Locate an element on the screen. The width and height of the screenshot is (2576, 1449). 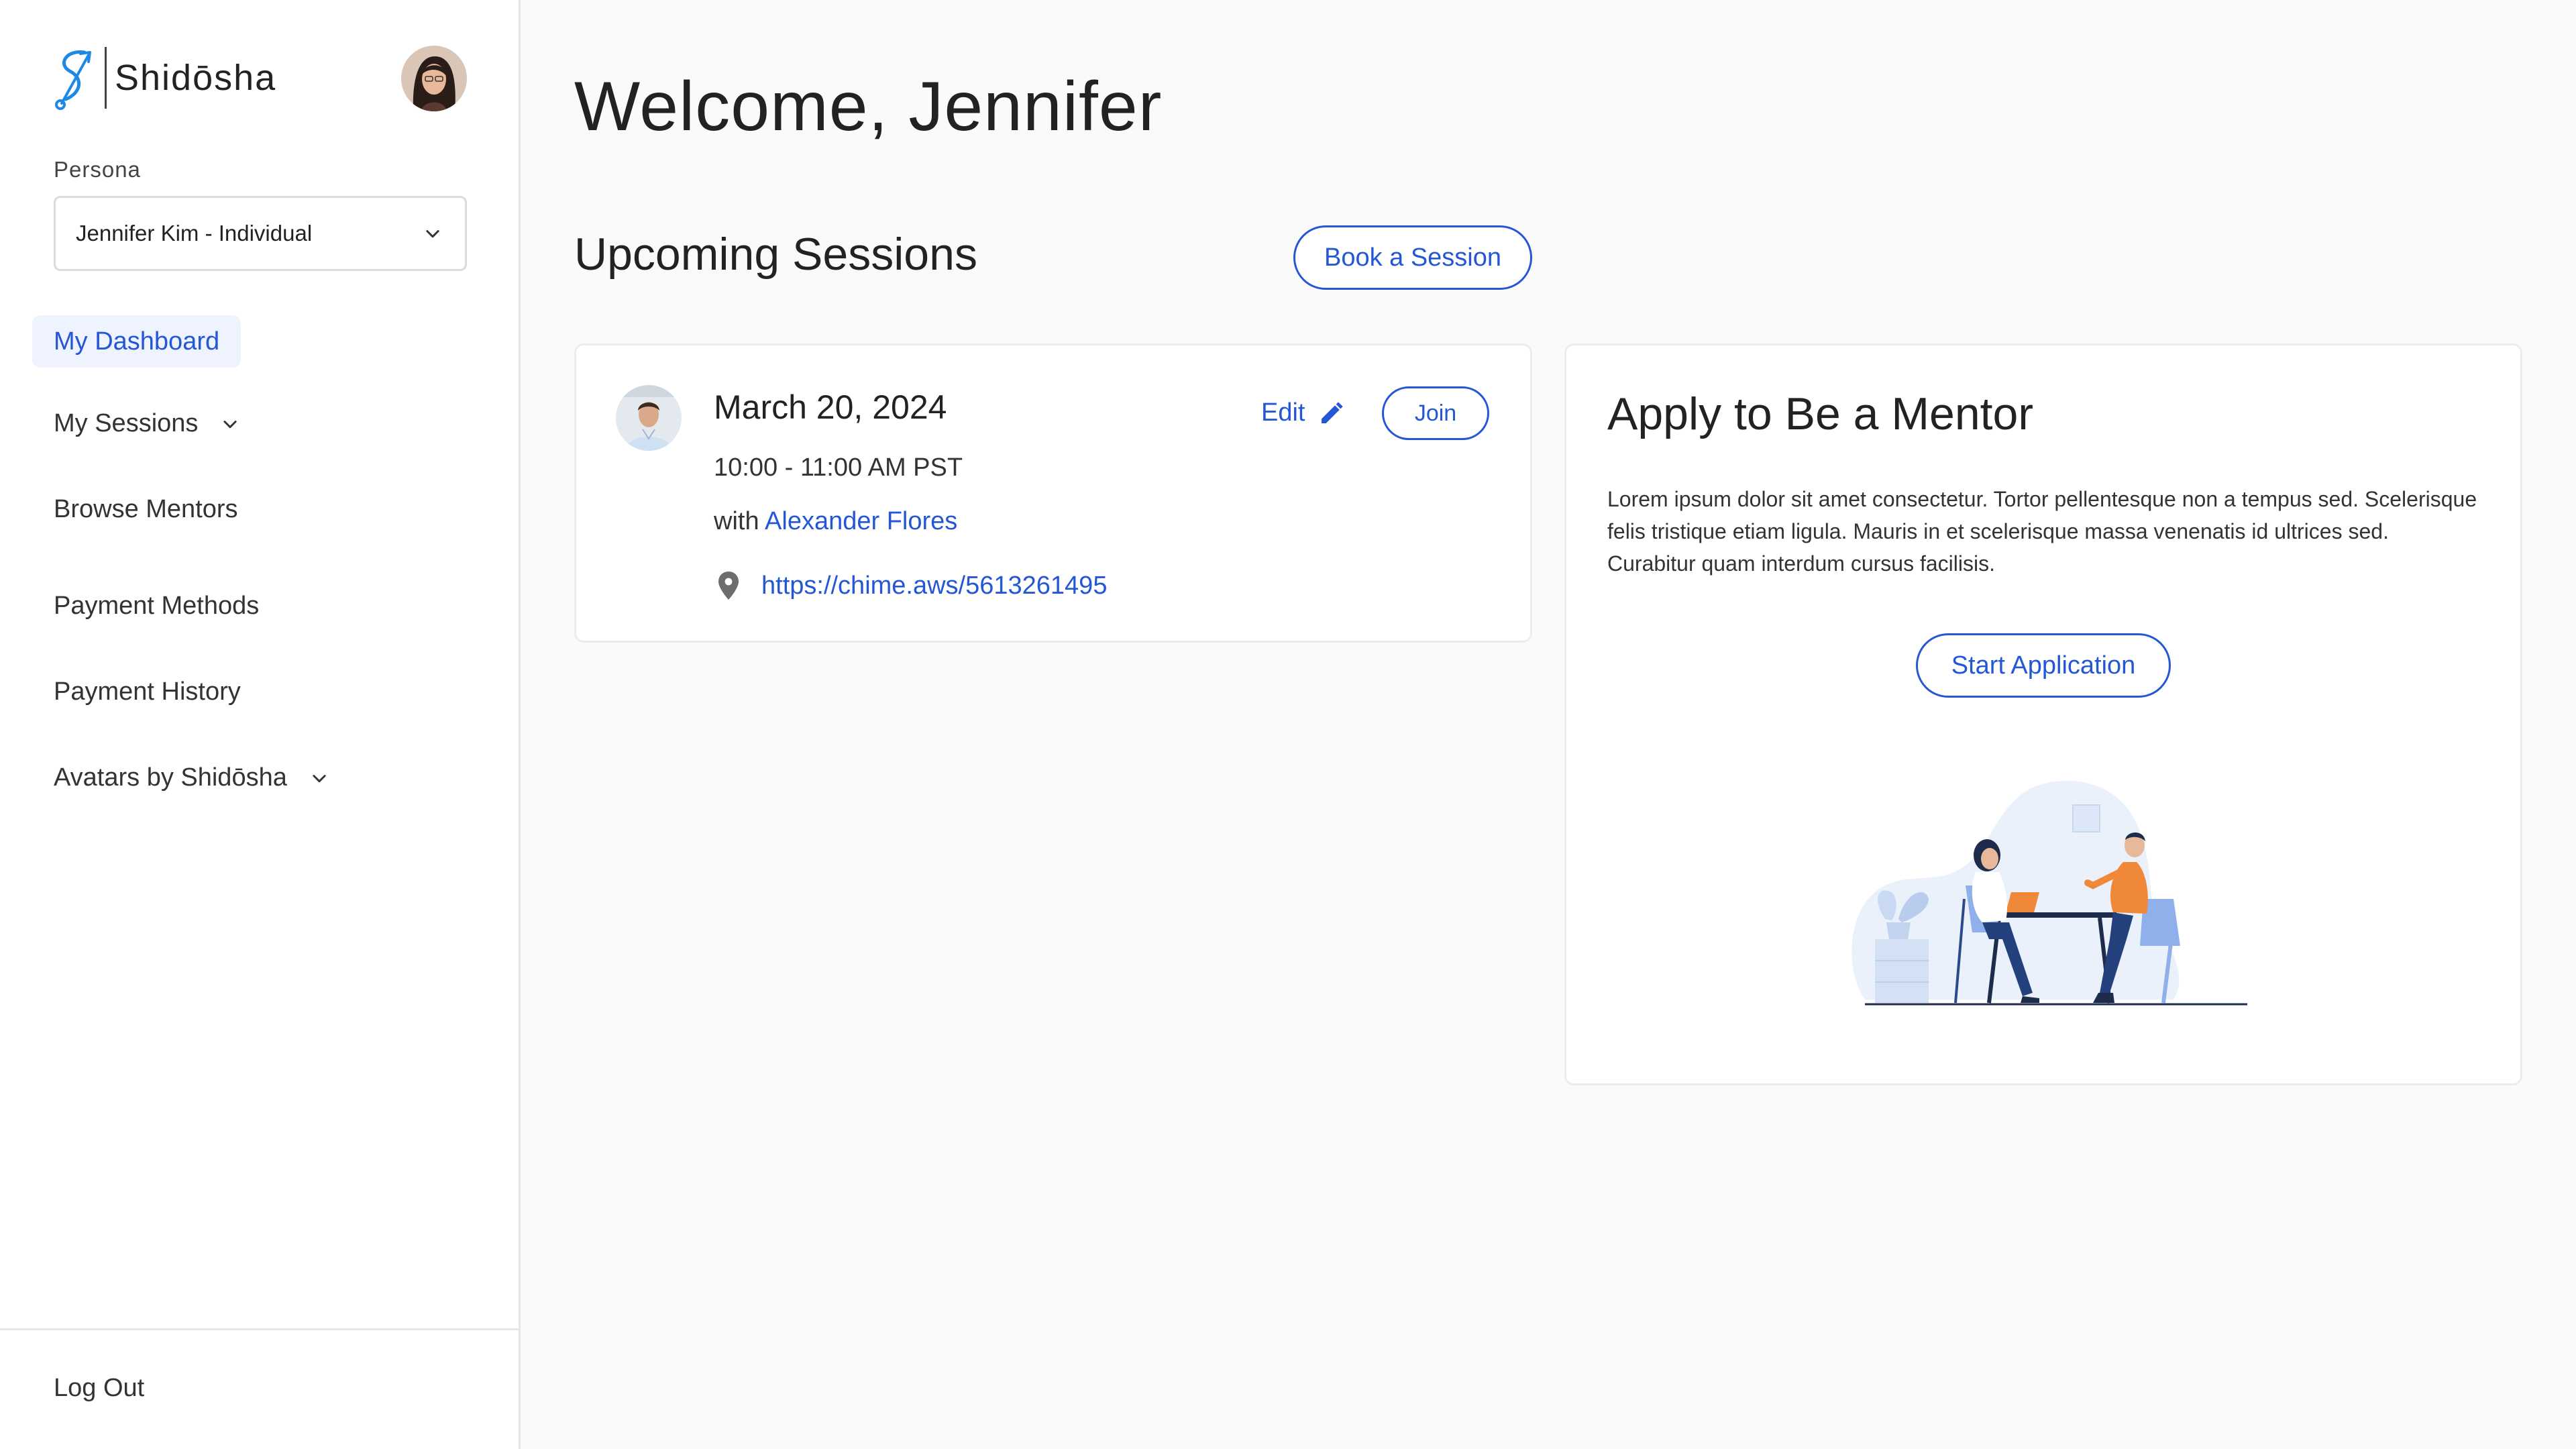
book-session-label: Book a Session is located at coordinates (1413, 257).